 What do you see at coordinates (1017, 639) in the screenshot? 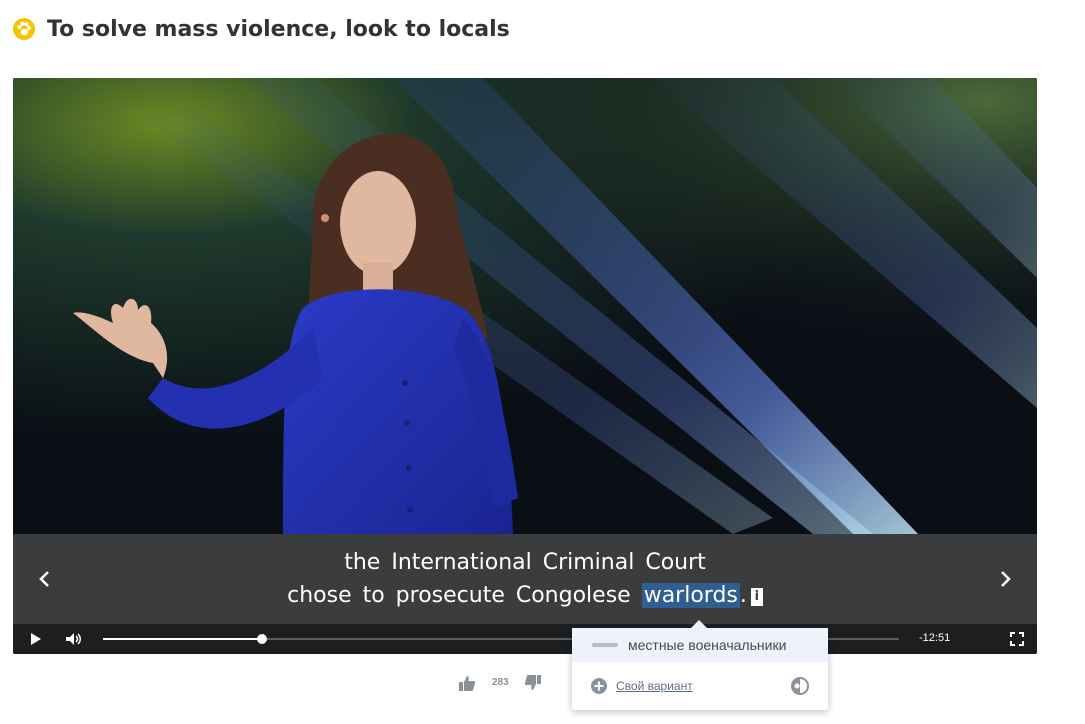
I see `fullscreen-icon` at bounding box center [1017, 639].